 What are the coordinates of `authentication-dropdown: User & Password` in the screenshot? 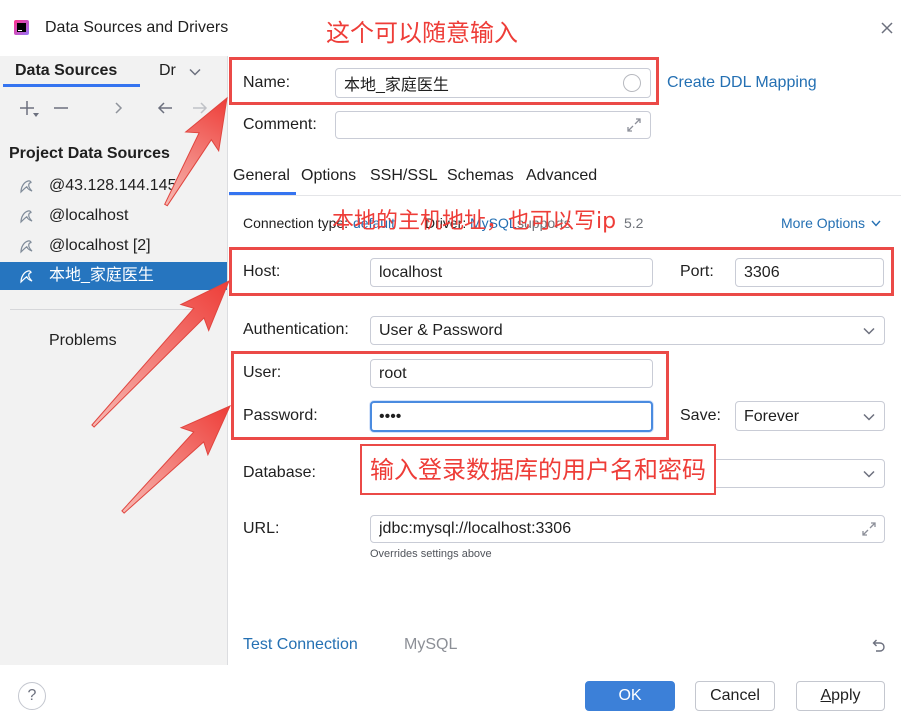 It's located at (627, 330).